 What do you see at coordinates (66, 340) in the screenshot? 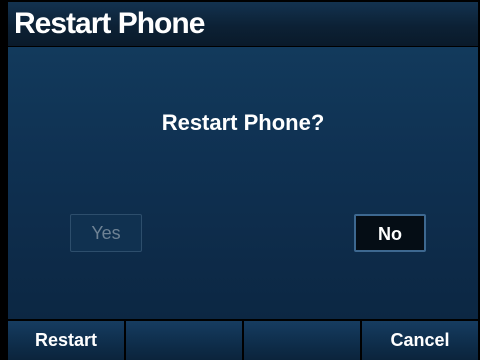
I see `softkey-restart: Restart` at bounding box center [66, 340].